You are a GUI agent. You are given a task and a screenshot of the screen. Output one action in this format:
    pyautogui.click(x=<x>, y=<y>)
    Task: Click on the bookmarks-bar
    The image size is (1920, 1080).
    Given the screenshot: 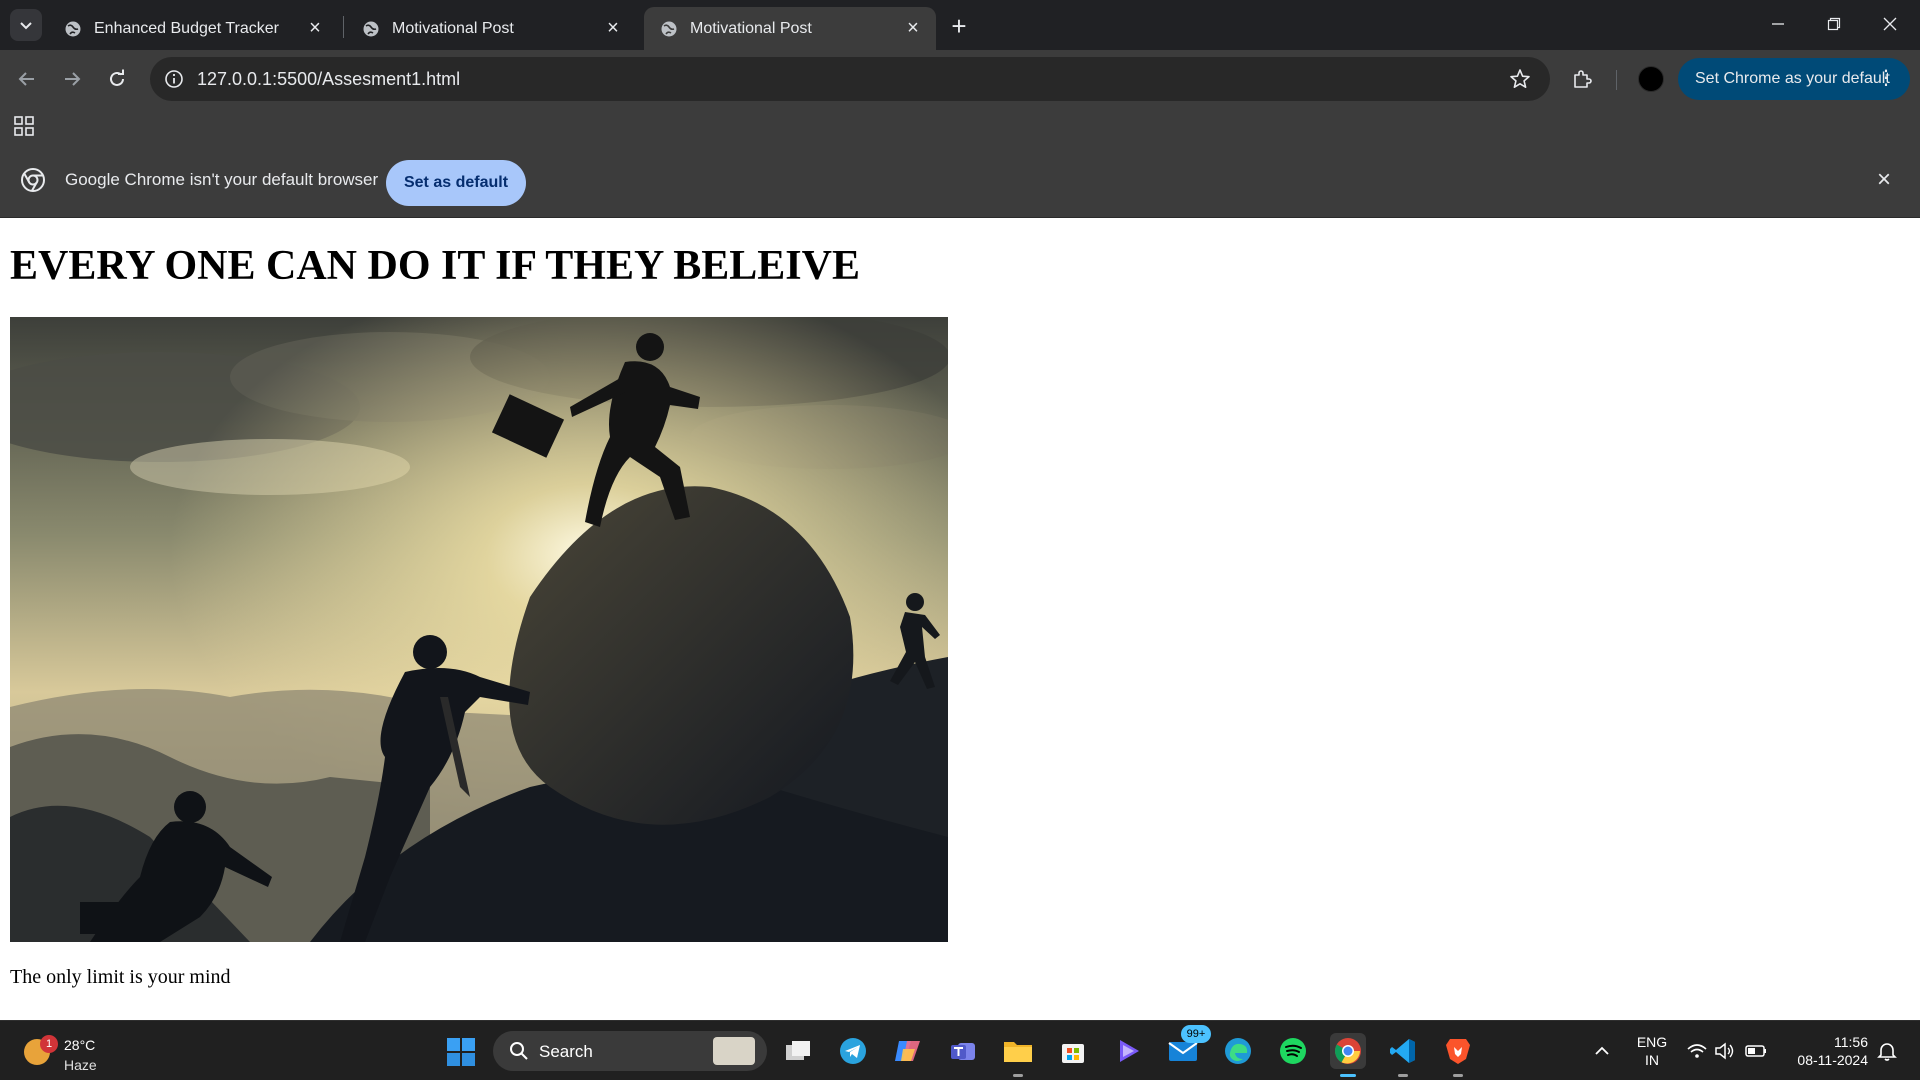 What is the action you would take?
    pyautogui.click(x=960, y=125)
    